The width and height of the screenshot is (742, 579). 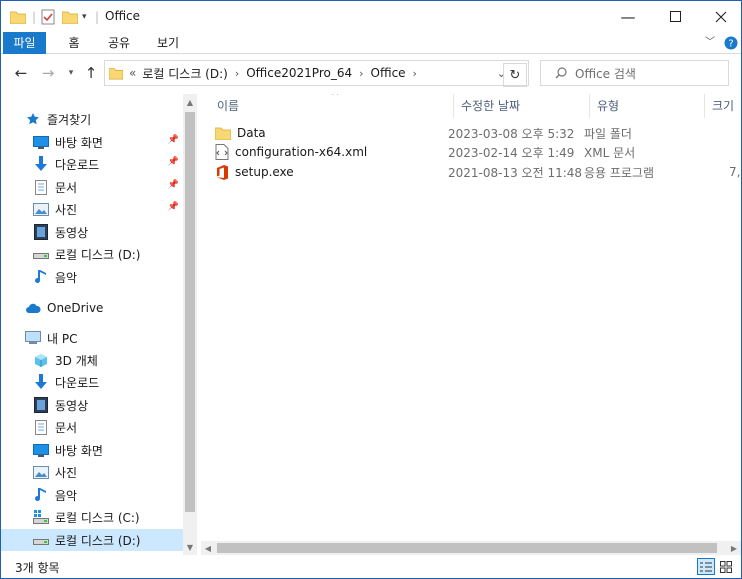 I want to click on tab-file: 파일, so click(x=24, y=43).